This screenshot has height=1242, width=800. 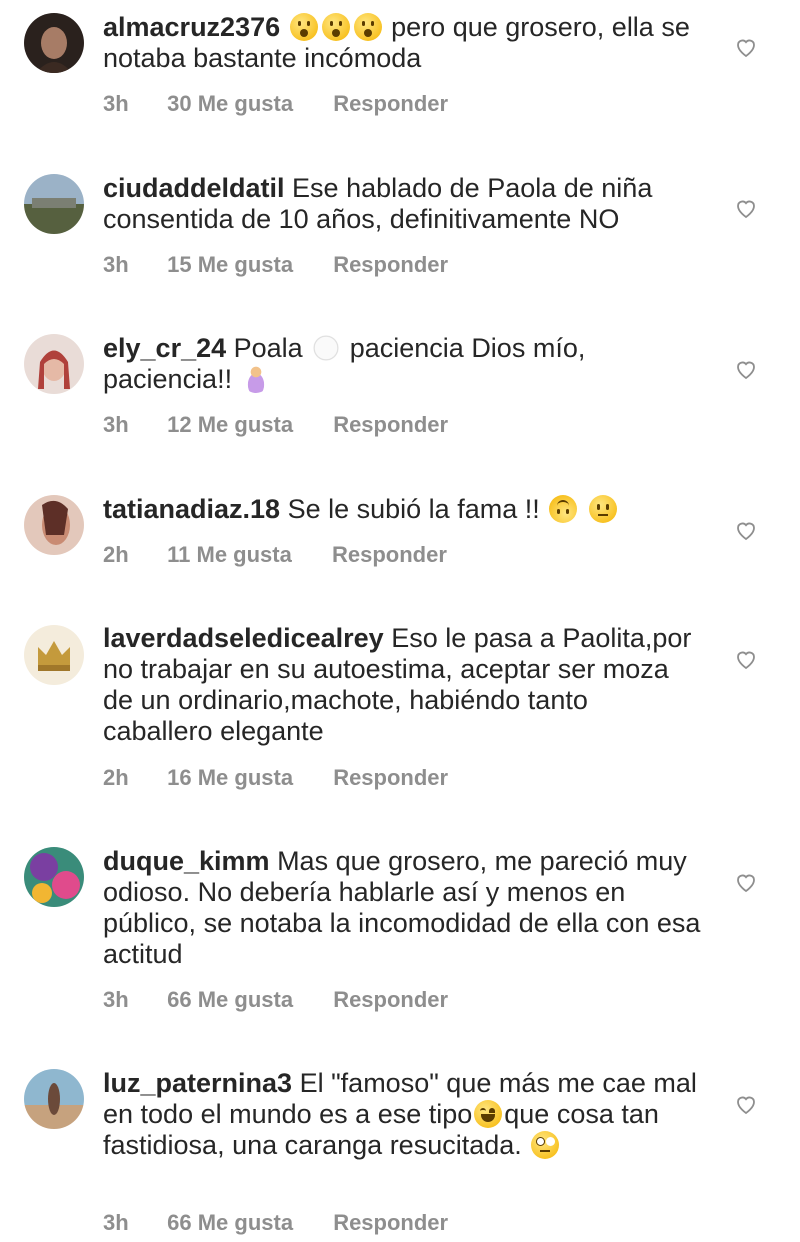 I want to click on comment-text-a: Poala, so click(x=268, y=348).